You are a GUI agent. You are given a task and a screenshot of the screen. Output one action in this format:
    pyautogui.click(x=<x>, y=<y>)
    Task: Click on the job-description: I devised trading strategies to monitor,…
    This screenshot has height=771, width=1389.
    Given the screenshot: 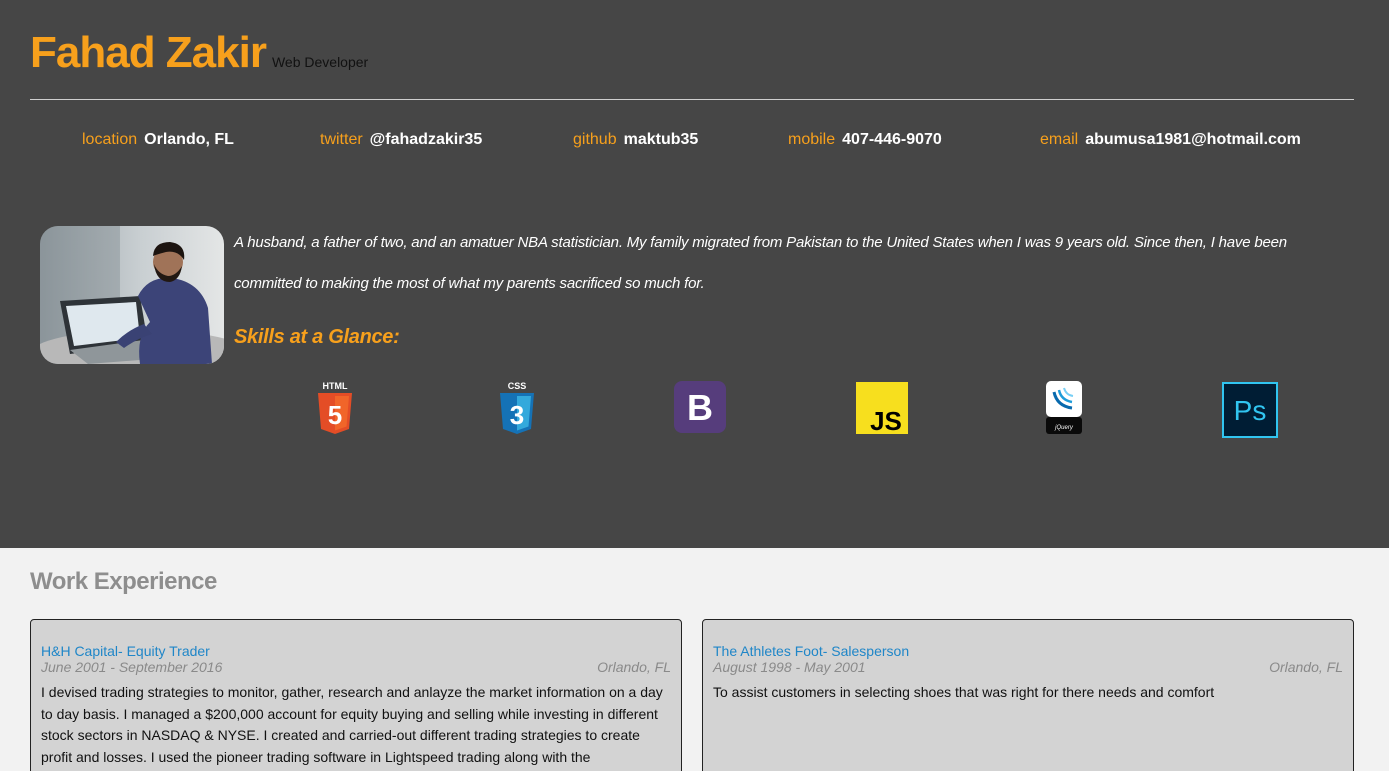 What is the action you would take?
    pyautogui.click(x=352, y=724)
    